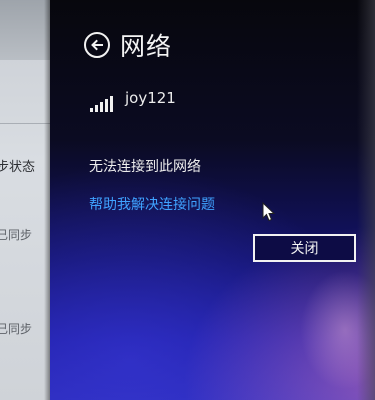 Image resolution: width=375 pixels, height=400 pixels. I want to click on page-title: 网络, so click(146, 46).